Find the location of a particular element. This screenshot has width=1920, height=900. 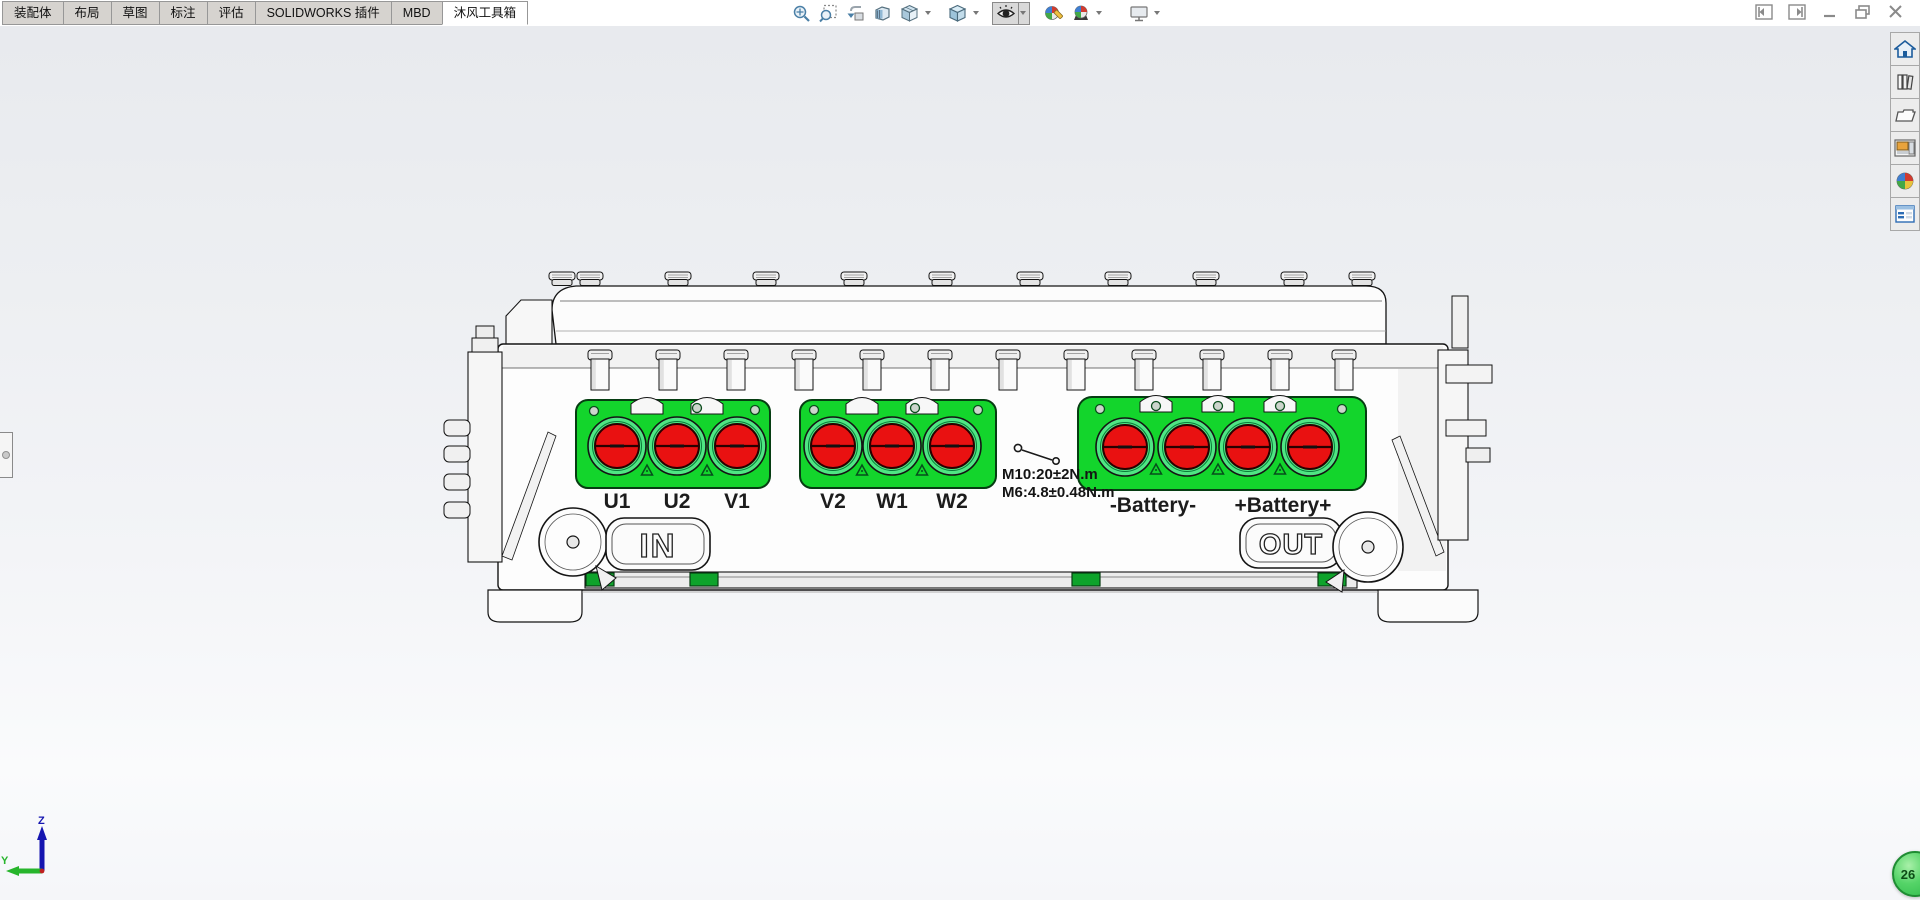

port-w2 is located at coordinates (952, 446).